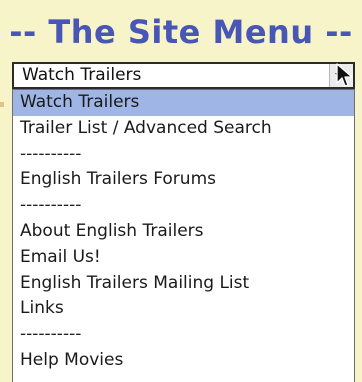 Image resolution: width=362 pixels, height=382 pixels. I want to click on option-trailer-list-advanced-search: Trailer List / Advanced Search, so click(183, 129).